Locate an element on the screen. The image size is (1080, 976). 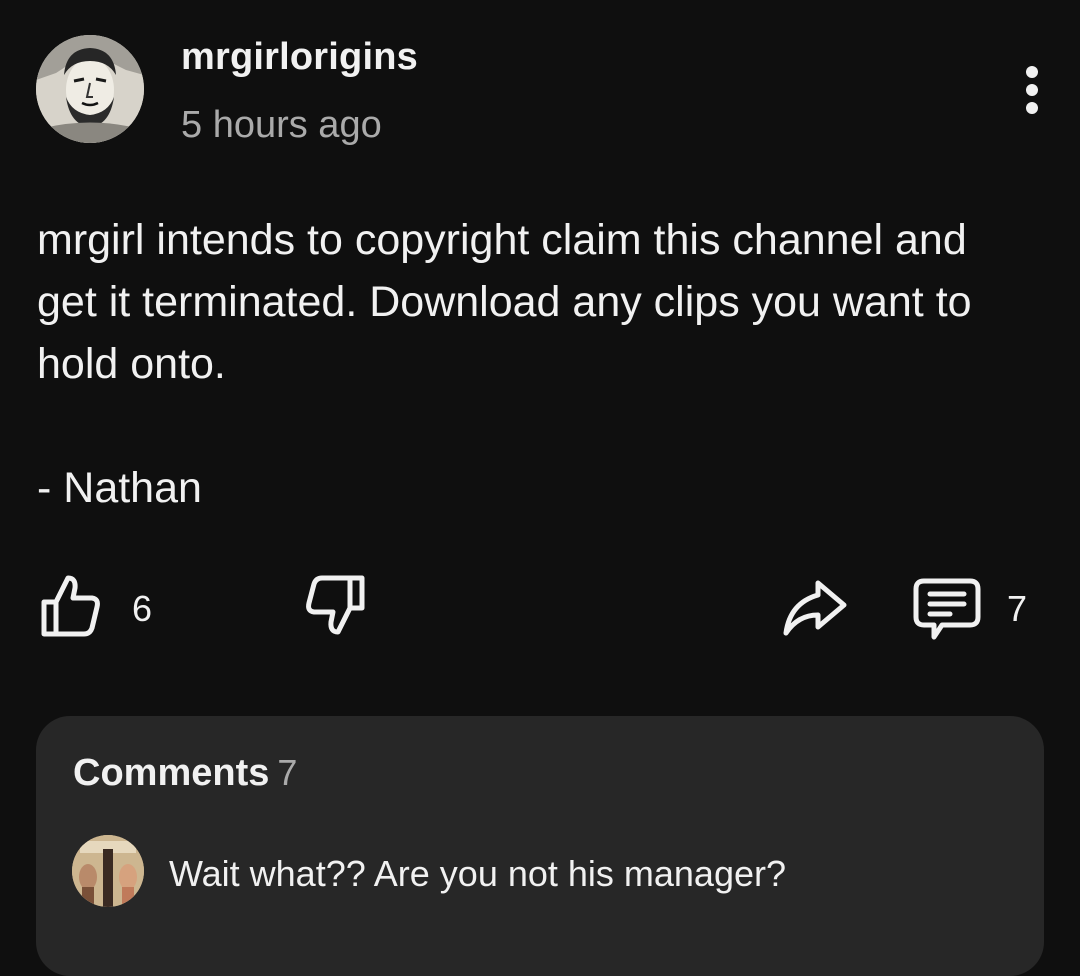
more-options-button is located at coordinates (1032, 90).